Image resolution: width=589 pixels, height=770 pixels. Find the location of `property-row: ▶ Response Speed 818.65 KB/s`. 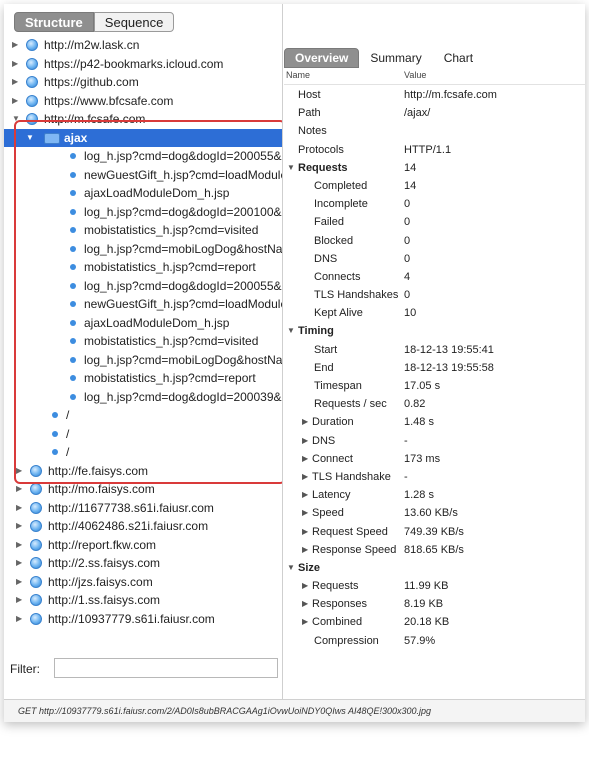

property-row: ▶ Response Speed 818.65 KB/s is located at coordinates (434, 550).